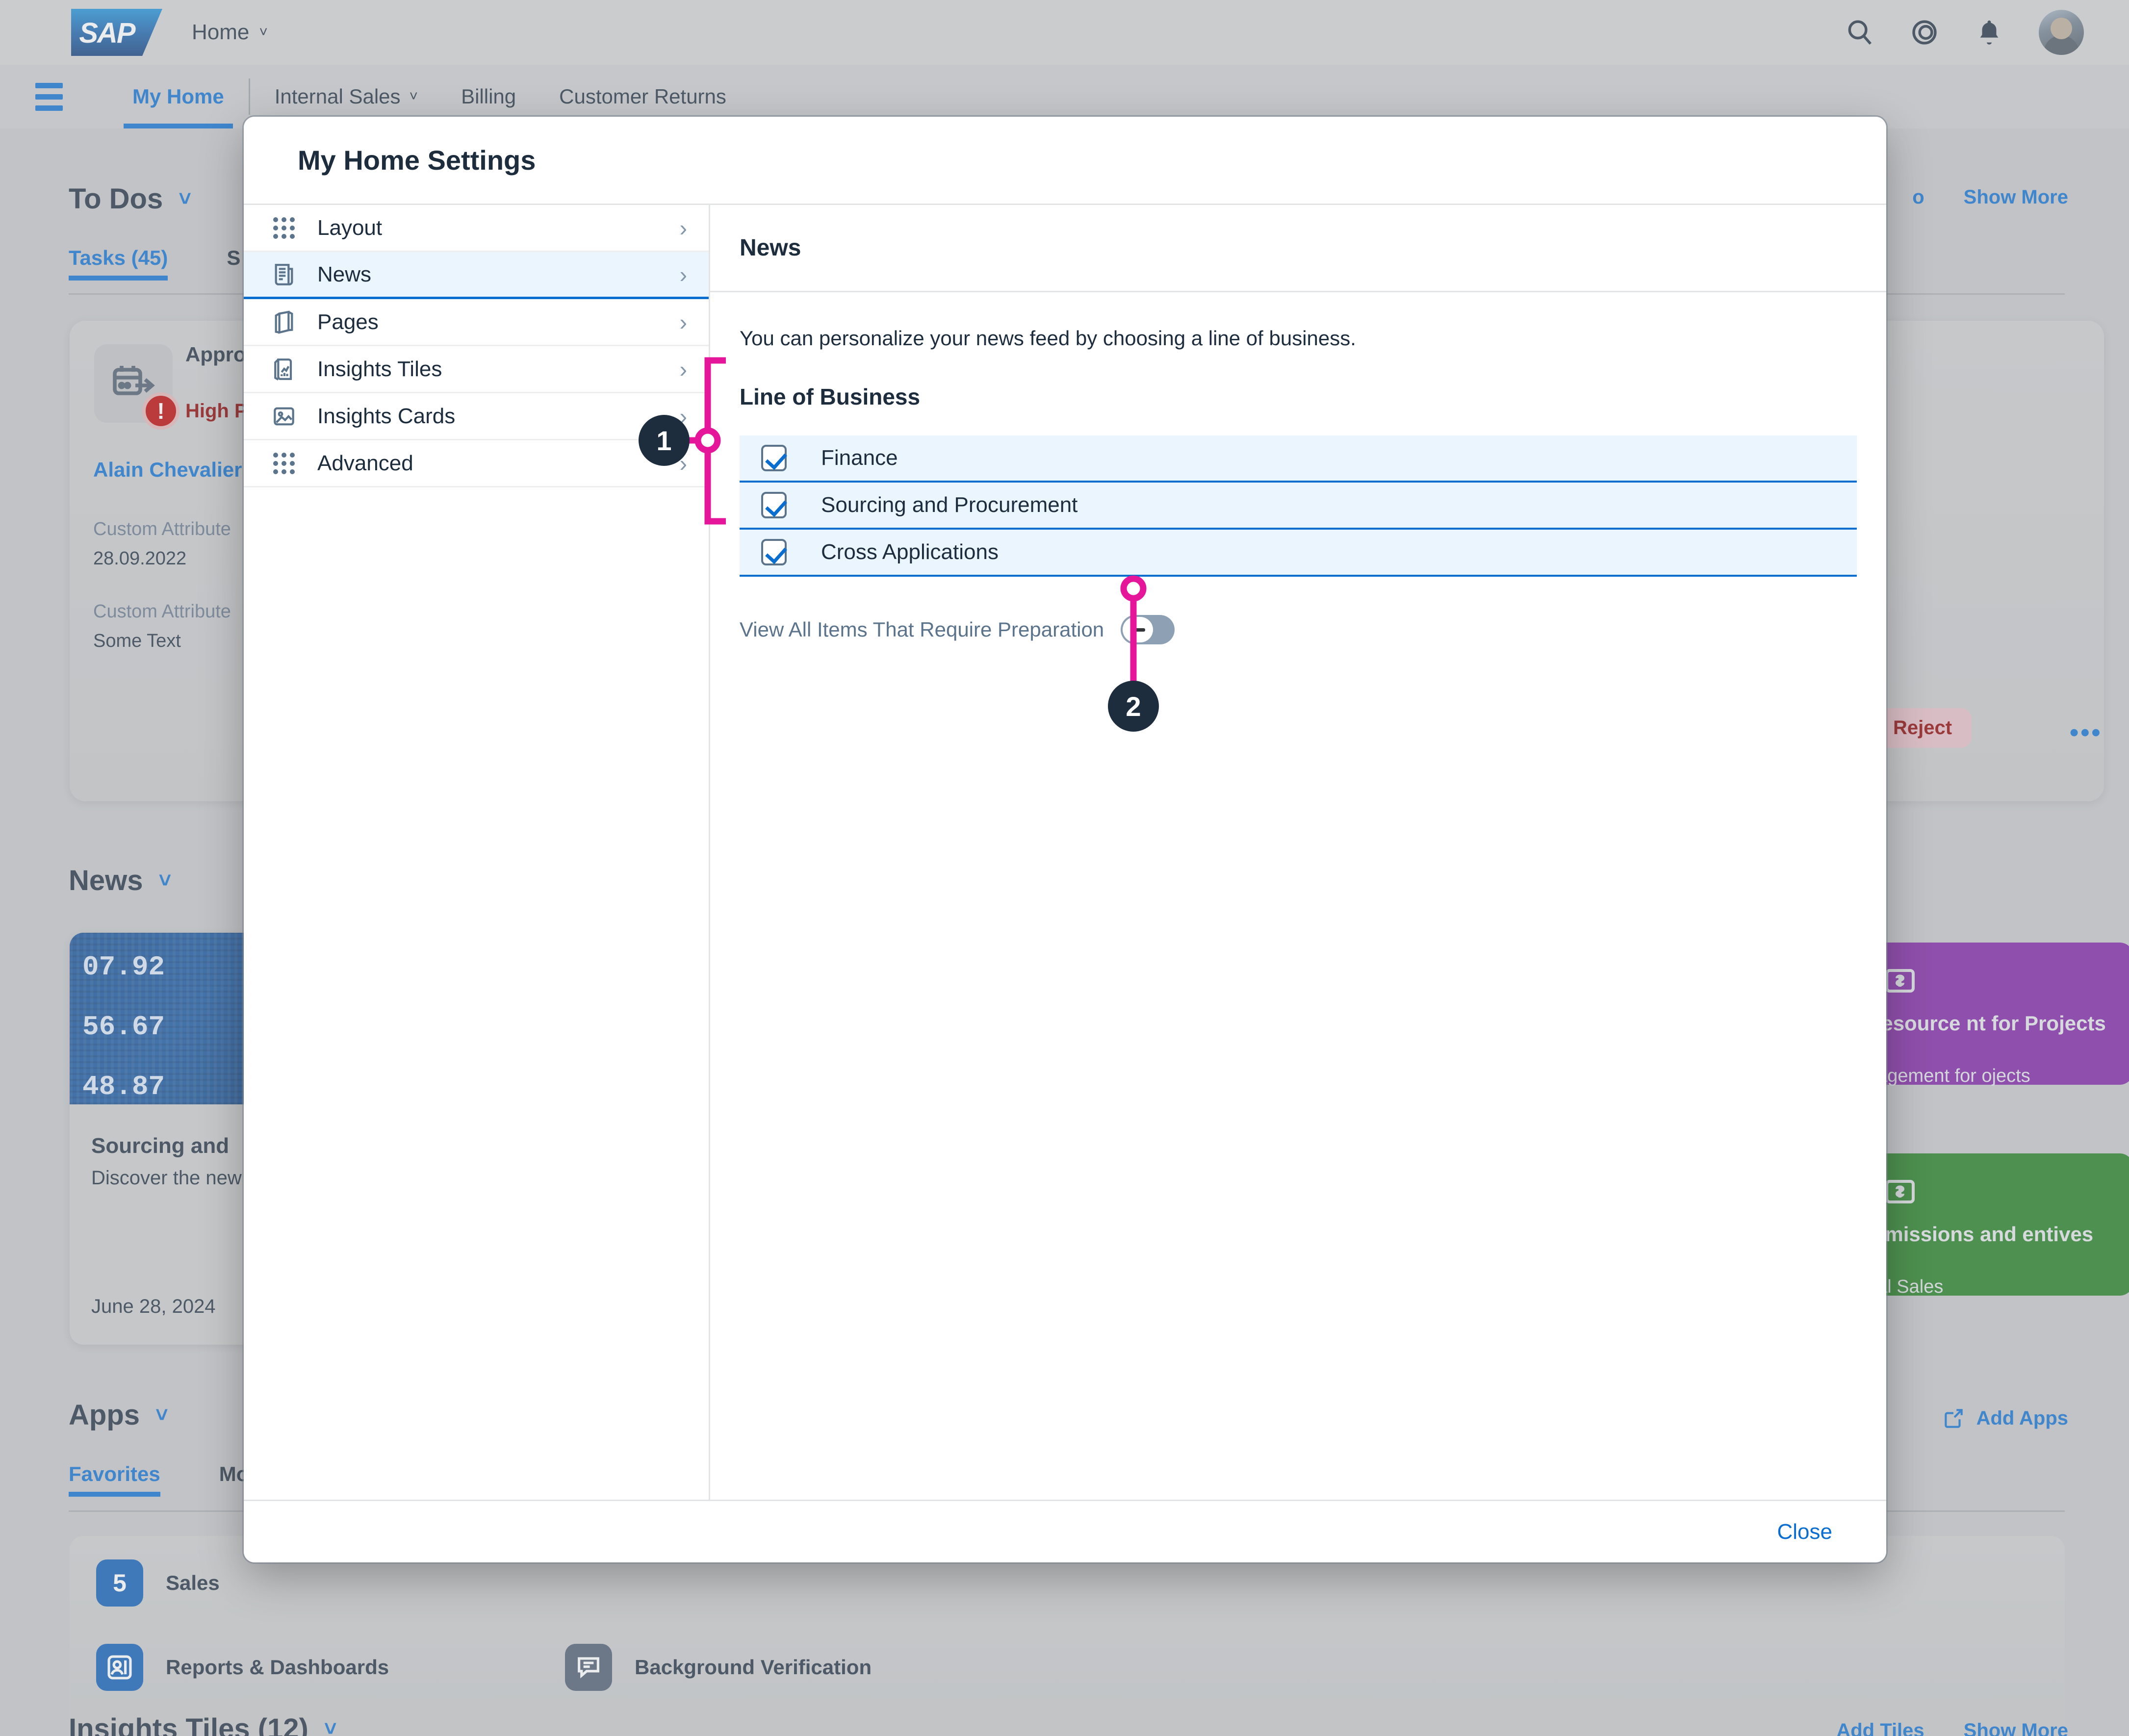 This screenshot has width=2129, height=1736. What do you see at coordinates (922, 630) in the screenshot?
I see `toggle-label: View All Items That Require Preparation` at bounding box center [922, 630].